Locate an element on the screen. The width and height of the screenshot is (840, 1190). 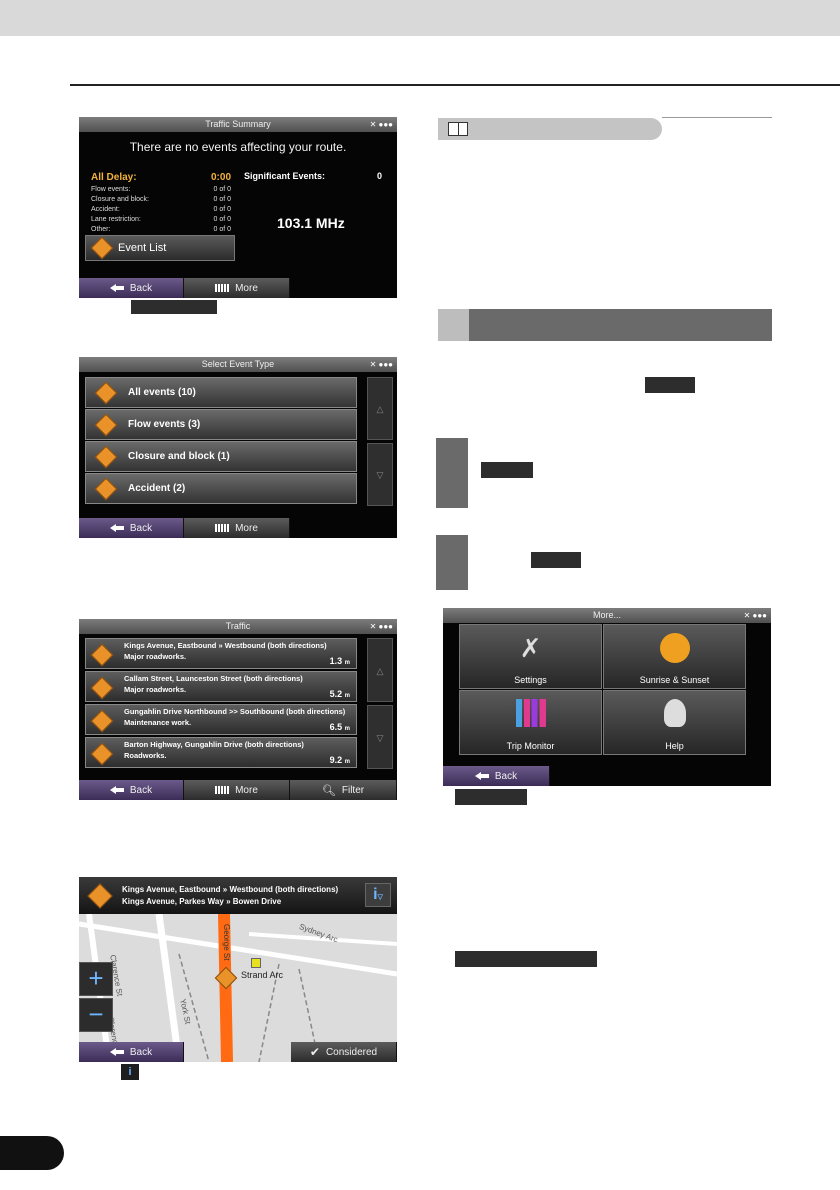
stat-label: Accident: is located at coordinates (105, 209).